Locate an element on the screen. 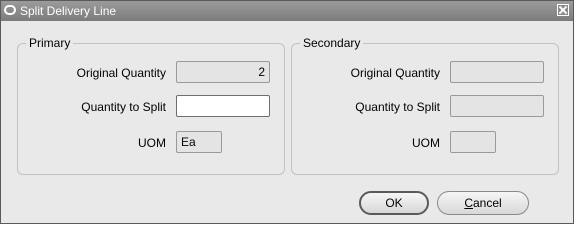 Image resolution: width=574 pixels, height=240 pixels. title-bar: Split Delivery Line is located at coordinates (287, 11).